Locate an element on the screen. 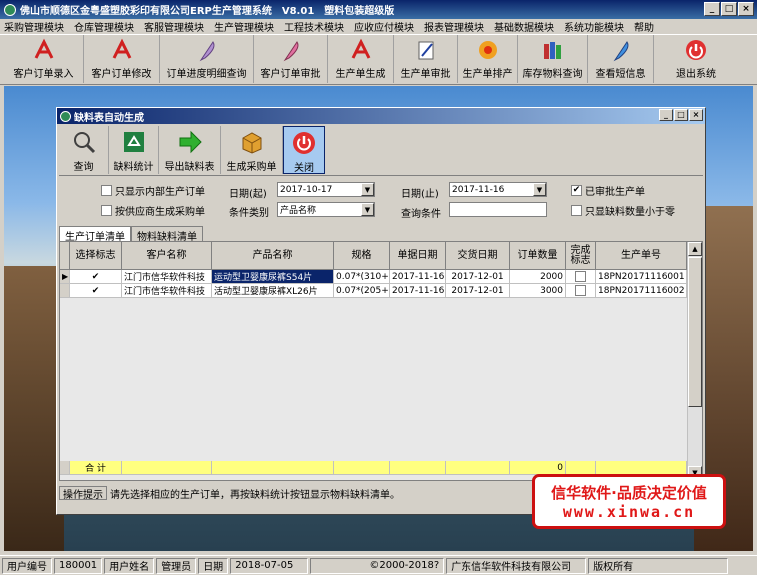 The height and width of the screenshot is (575, 757). production-generate-button: 生产单生成 is located at coordinates (361, 59).